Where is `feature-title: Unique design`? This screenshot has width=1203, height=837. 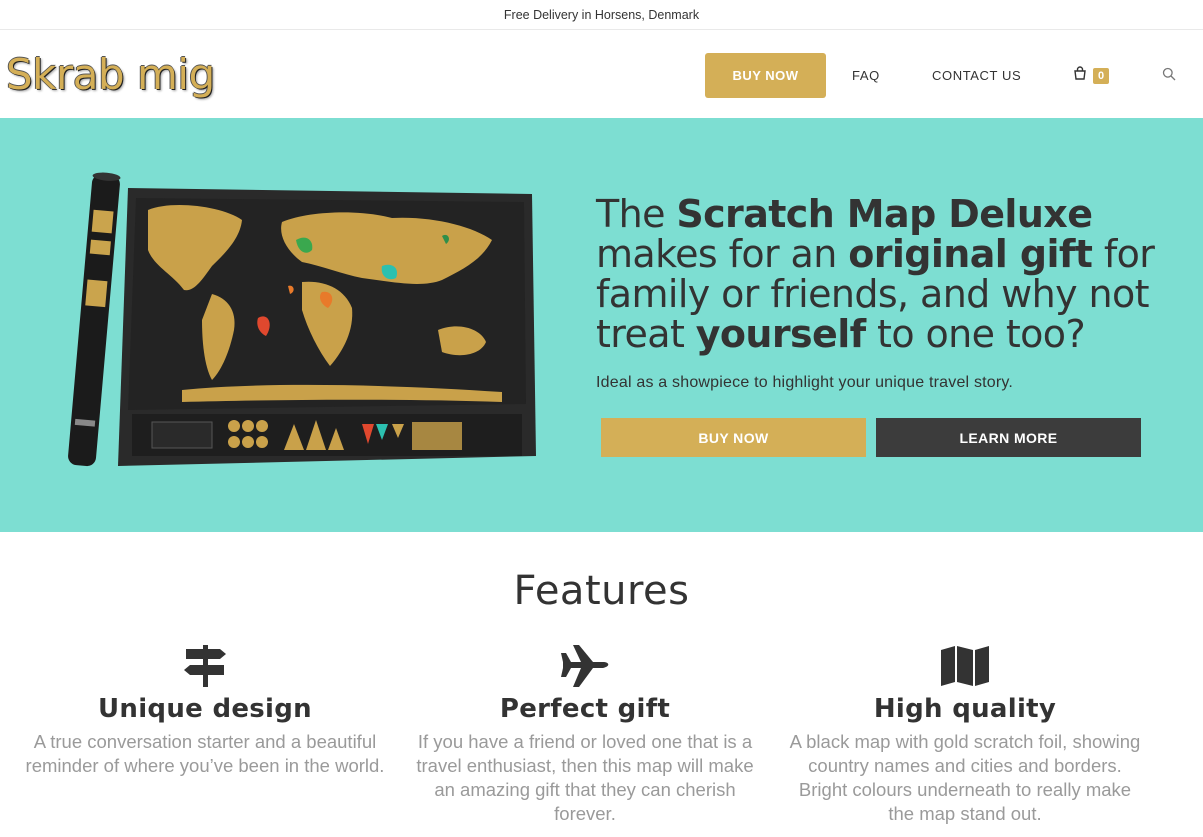 feature-title: Unique design is located at coordinates (205, 709).